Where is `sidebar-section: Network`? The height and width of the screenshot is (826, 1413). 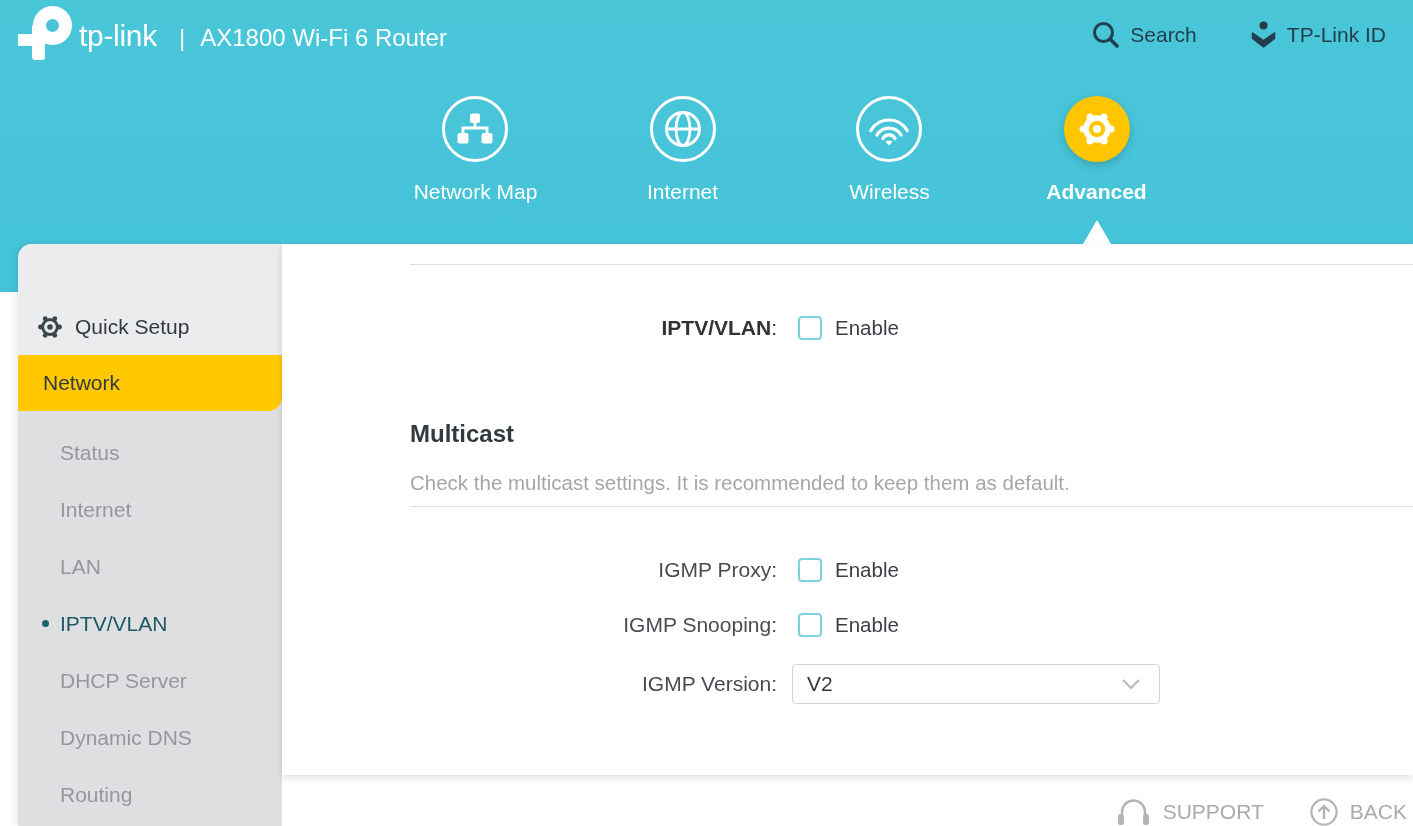 sidebar-section: Network is located at coordinates (150, 383).